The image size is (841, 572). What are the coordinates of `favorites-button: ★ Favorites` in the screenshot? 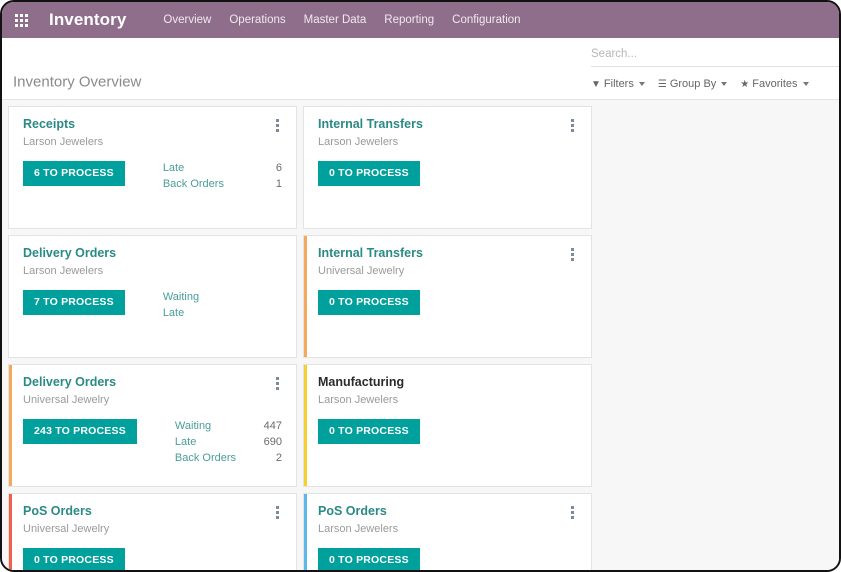 It's located at (774, 84).